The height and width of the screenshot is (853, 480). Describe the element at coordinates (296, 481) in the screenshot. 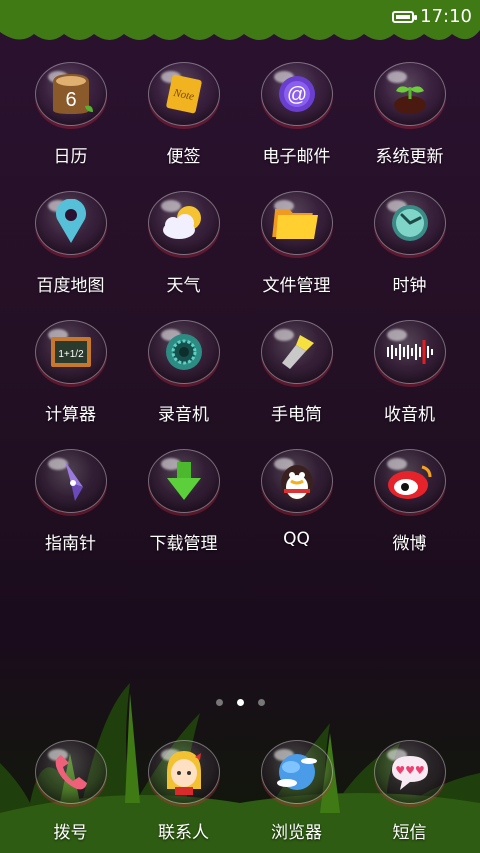

I see `penguin-icon` at that location.